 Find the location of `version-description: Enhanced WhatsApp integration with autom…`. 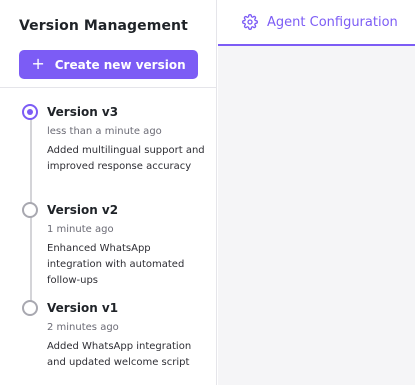

version-description: Enhanced WhatsApp integration with autom… is located at coordinates (116, 264).